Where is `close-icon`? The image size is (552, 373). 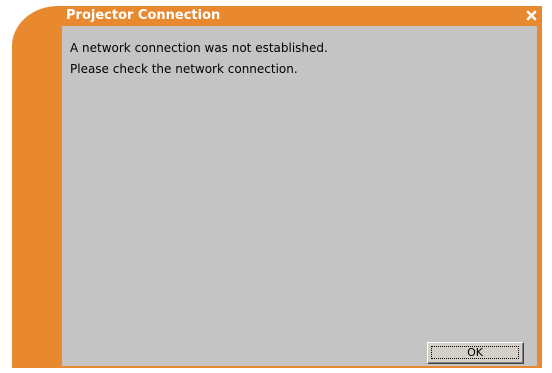 close-icon is located at coordinates (531, 15).